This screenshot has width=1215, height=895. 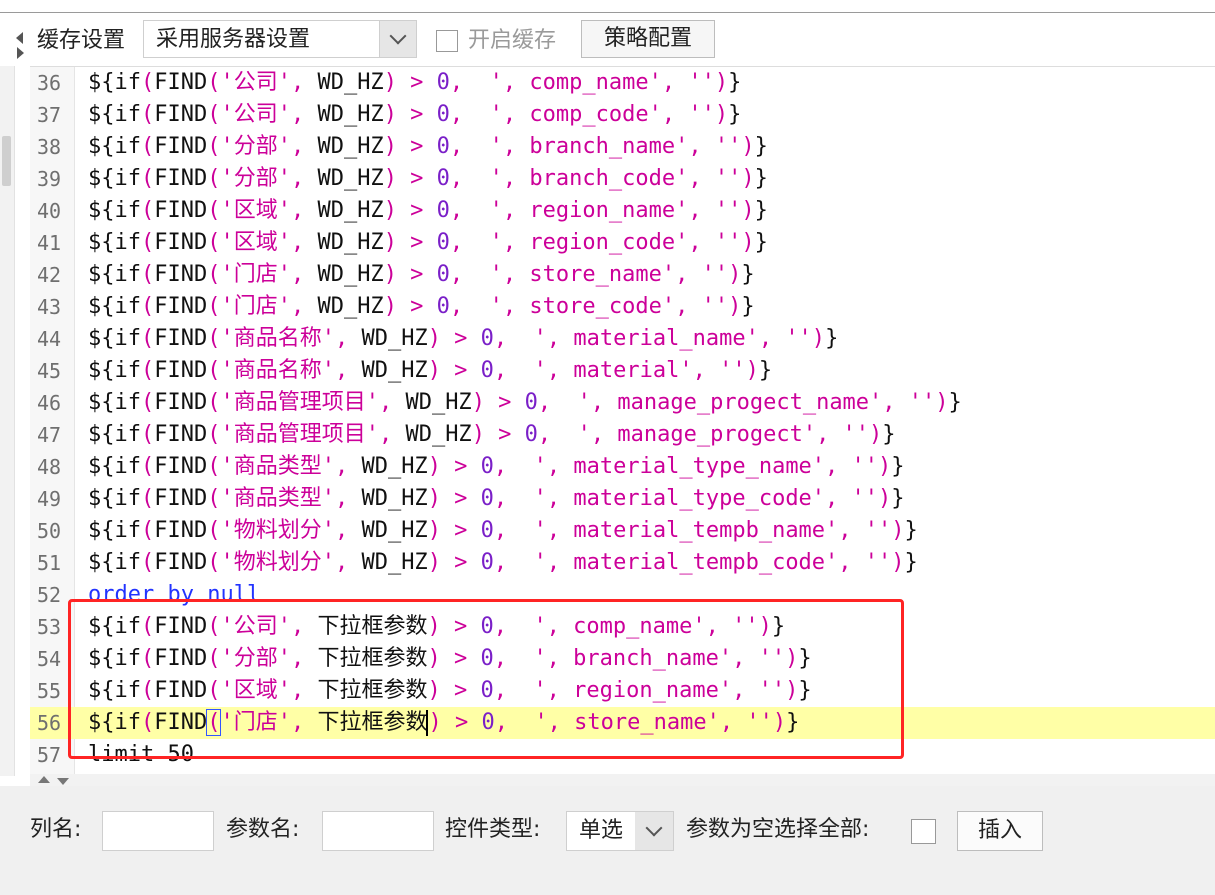 What do you see at coordinates (397, 39) in the screenshot?
I see `dropdown-button` at bounding box center [397, 39].